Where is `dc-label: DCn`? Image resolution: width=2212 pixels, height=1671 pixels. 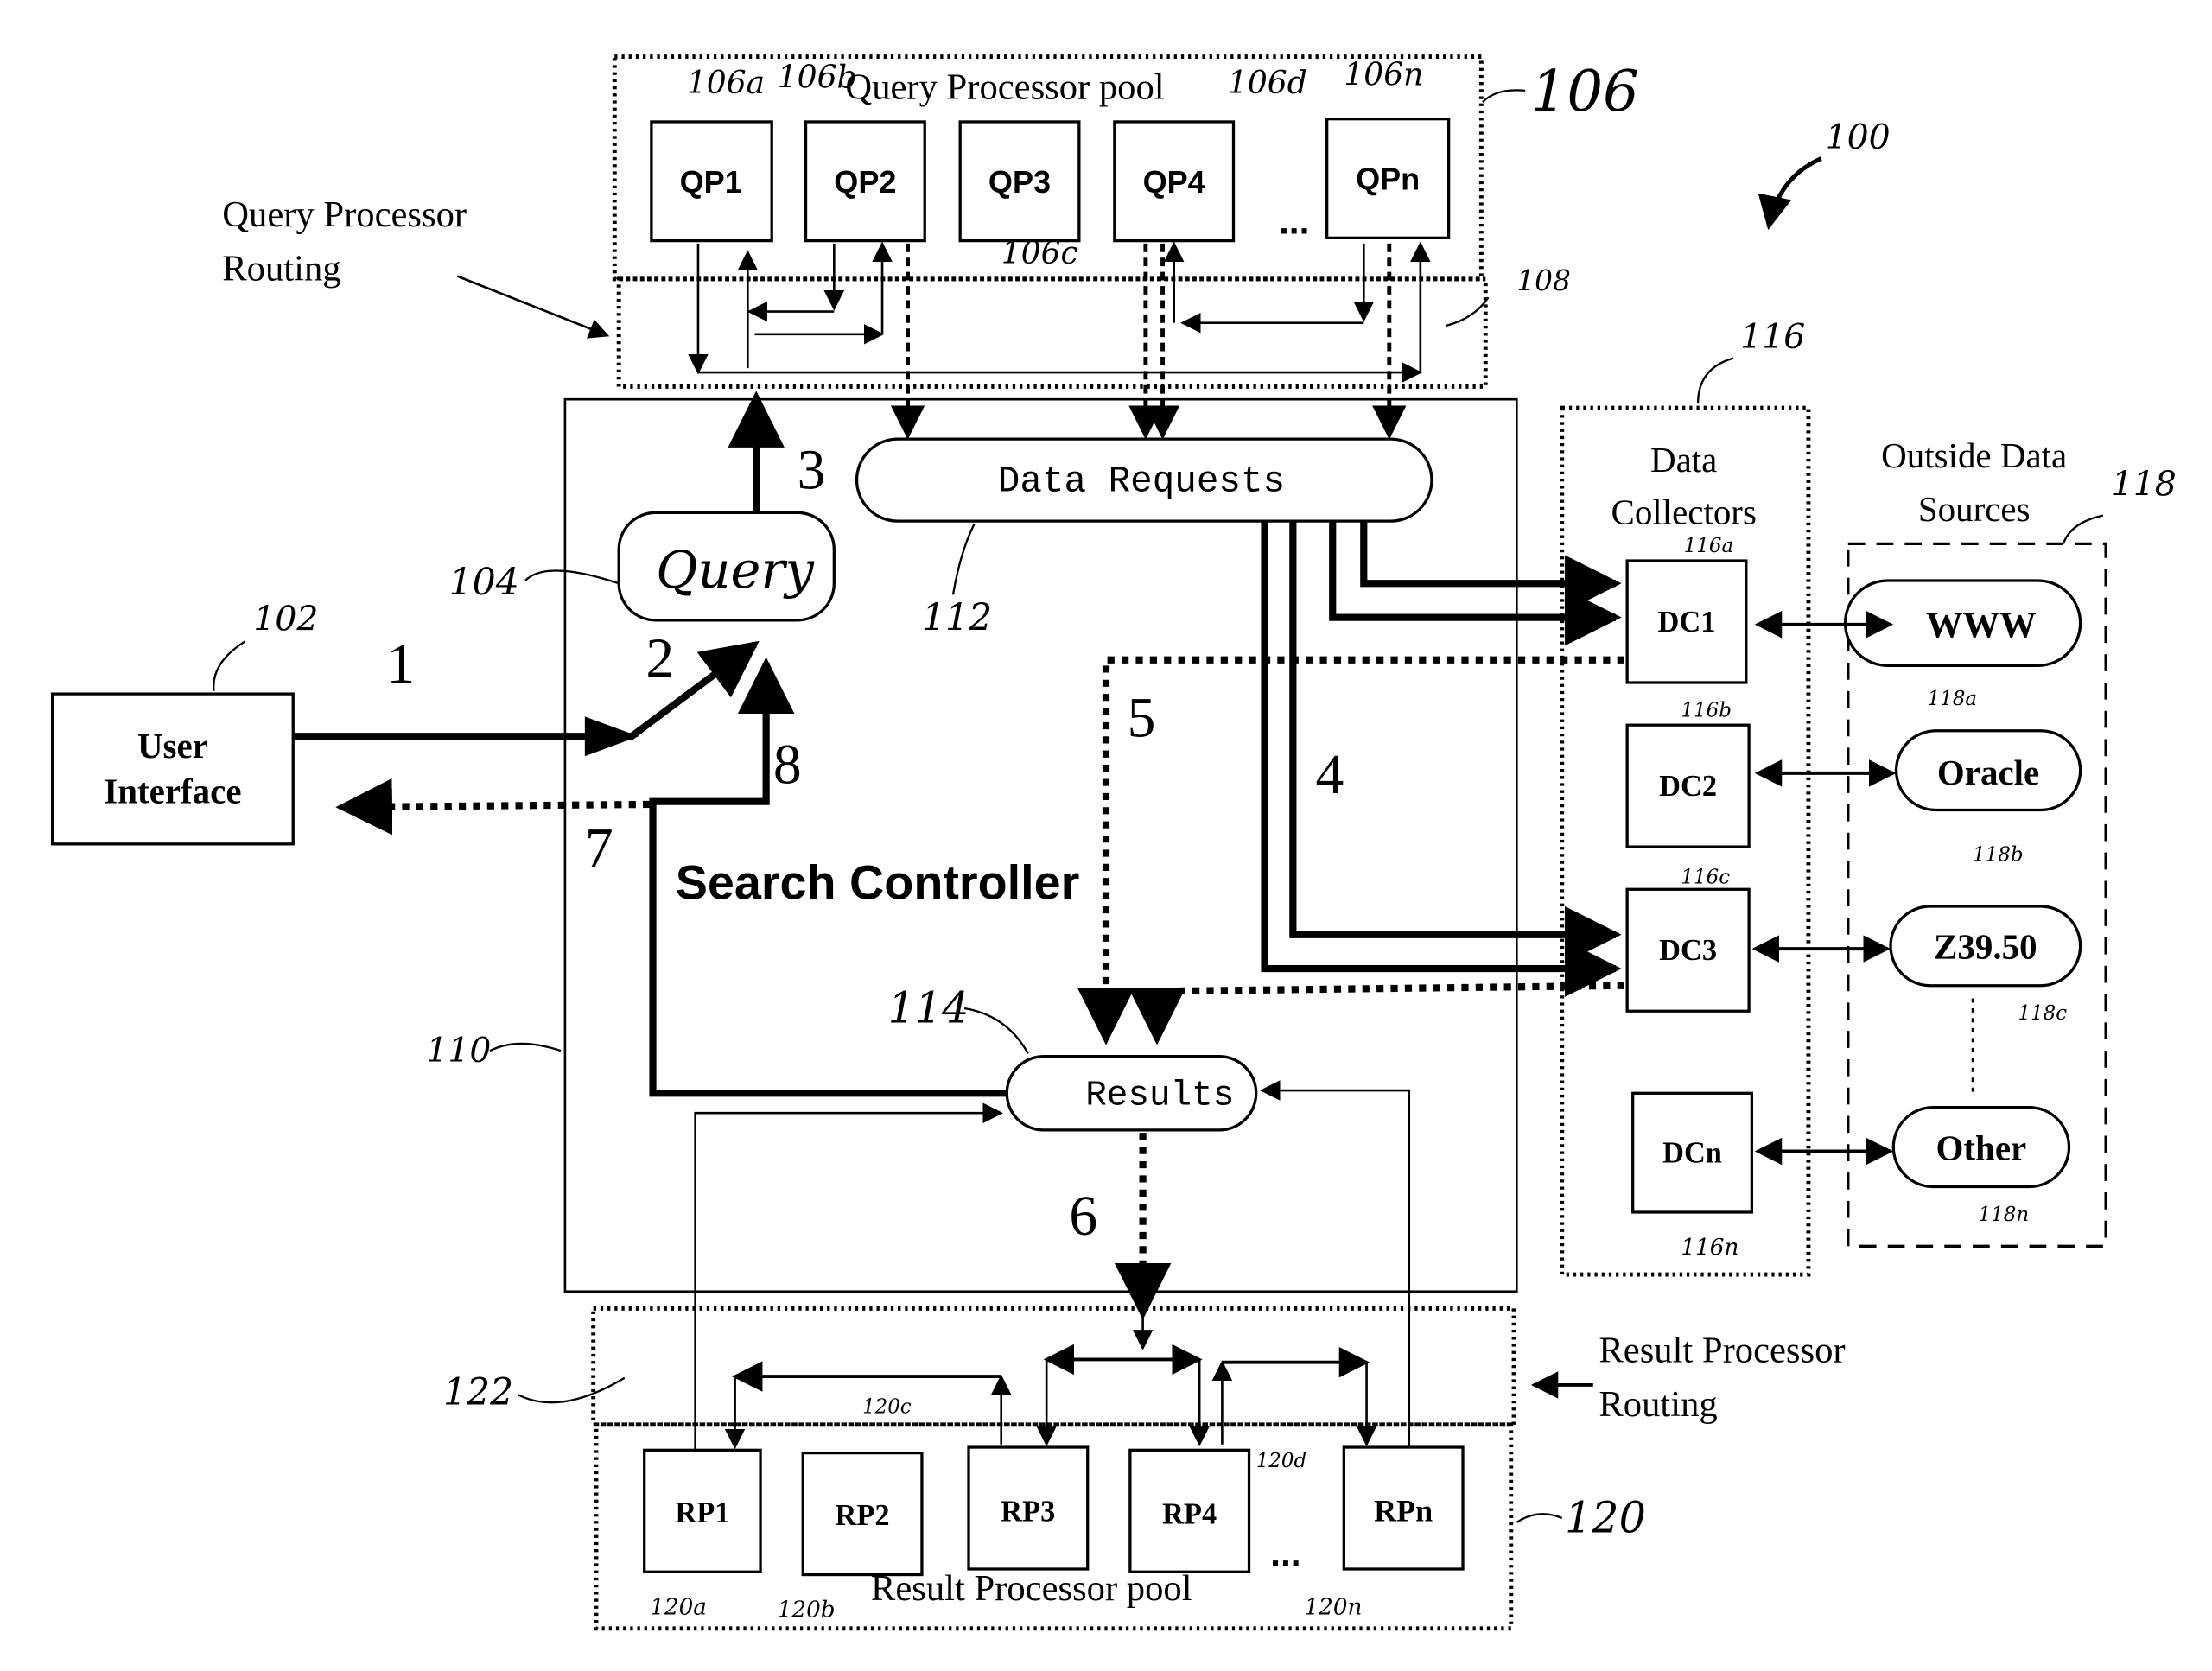
dc-label: DCn is located at coordinates (1692, 1153).